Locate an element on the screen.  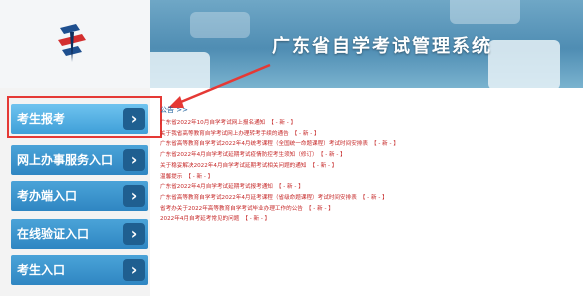
notice-title: 省考办关于2022年高等教育自学考试毕业办理工作的公告 is located at coordinates (231, 209).